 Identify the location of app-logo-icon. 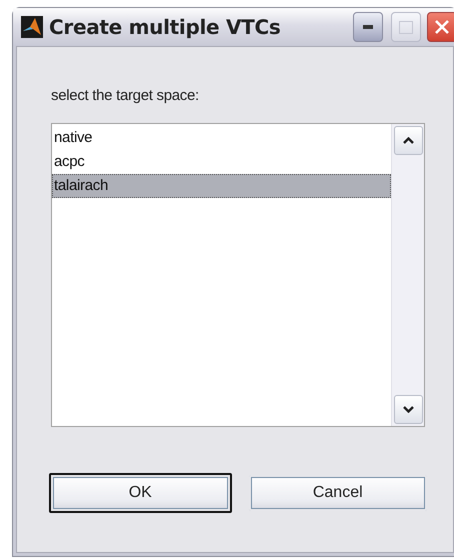
(32, 27).